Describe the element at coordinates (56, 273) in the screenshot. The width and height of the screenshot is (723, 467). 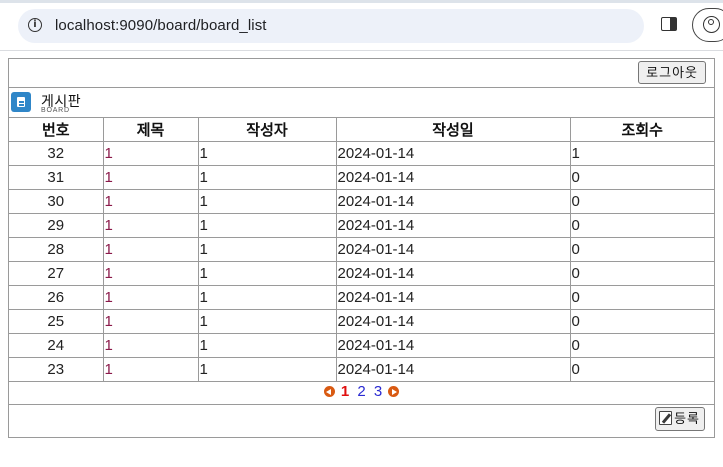
I see `cell-no: 27` at that location.